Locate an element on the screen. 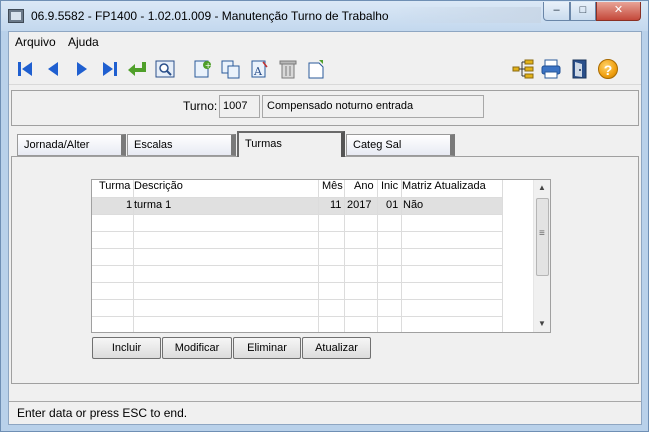  scroll-up-icon: ▲ is located at coordinates (542, 188).